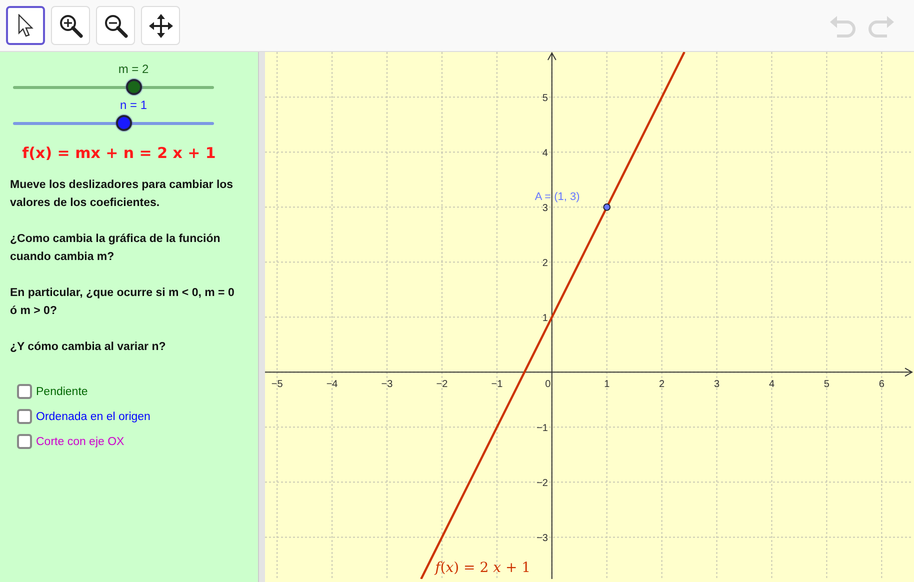 The width and height of the screenshot is (914, 582). What do you see at coordinates (119, 153) in the screenshot?
I see `function-formula: f(x) = mx + n = 2 x + 1` at bounding box center [119, 153].